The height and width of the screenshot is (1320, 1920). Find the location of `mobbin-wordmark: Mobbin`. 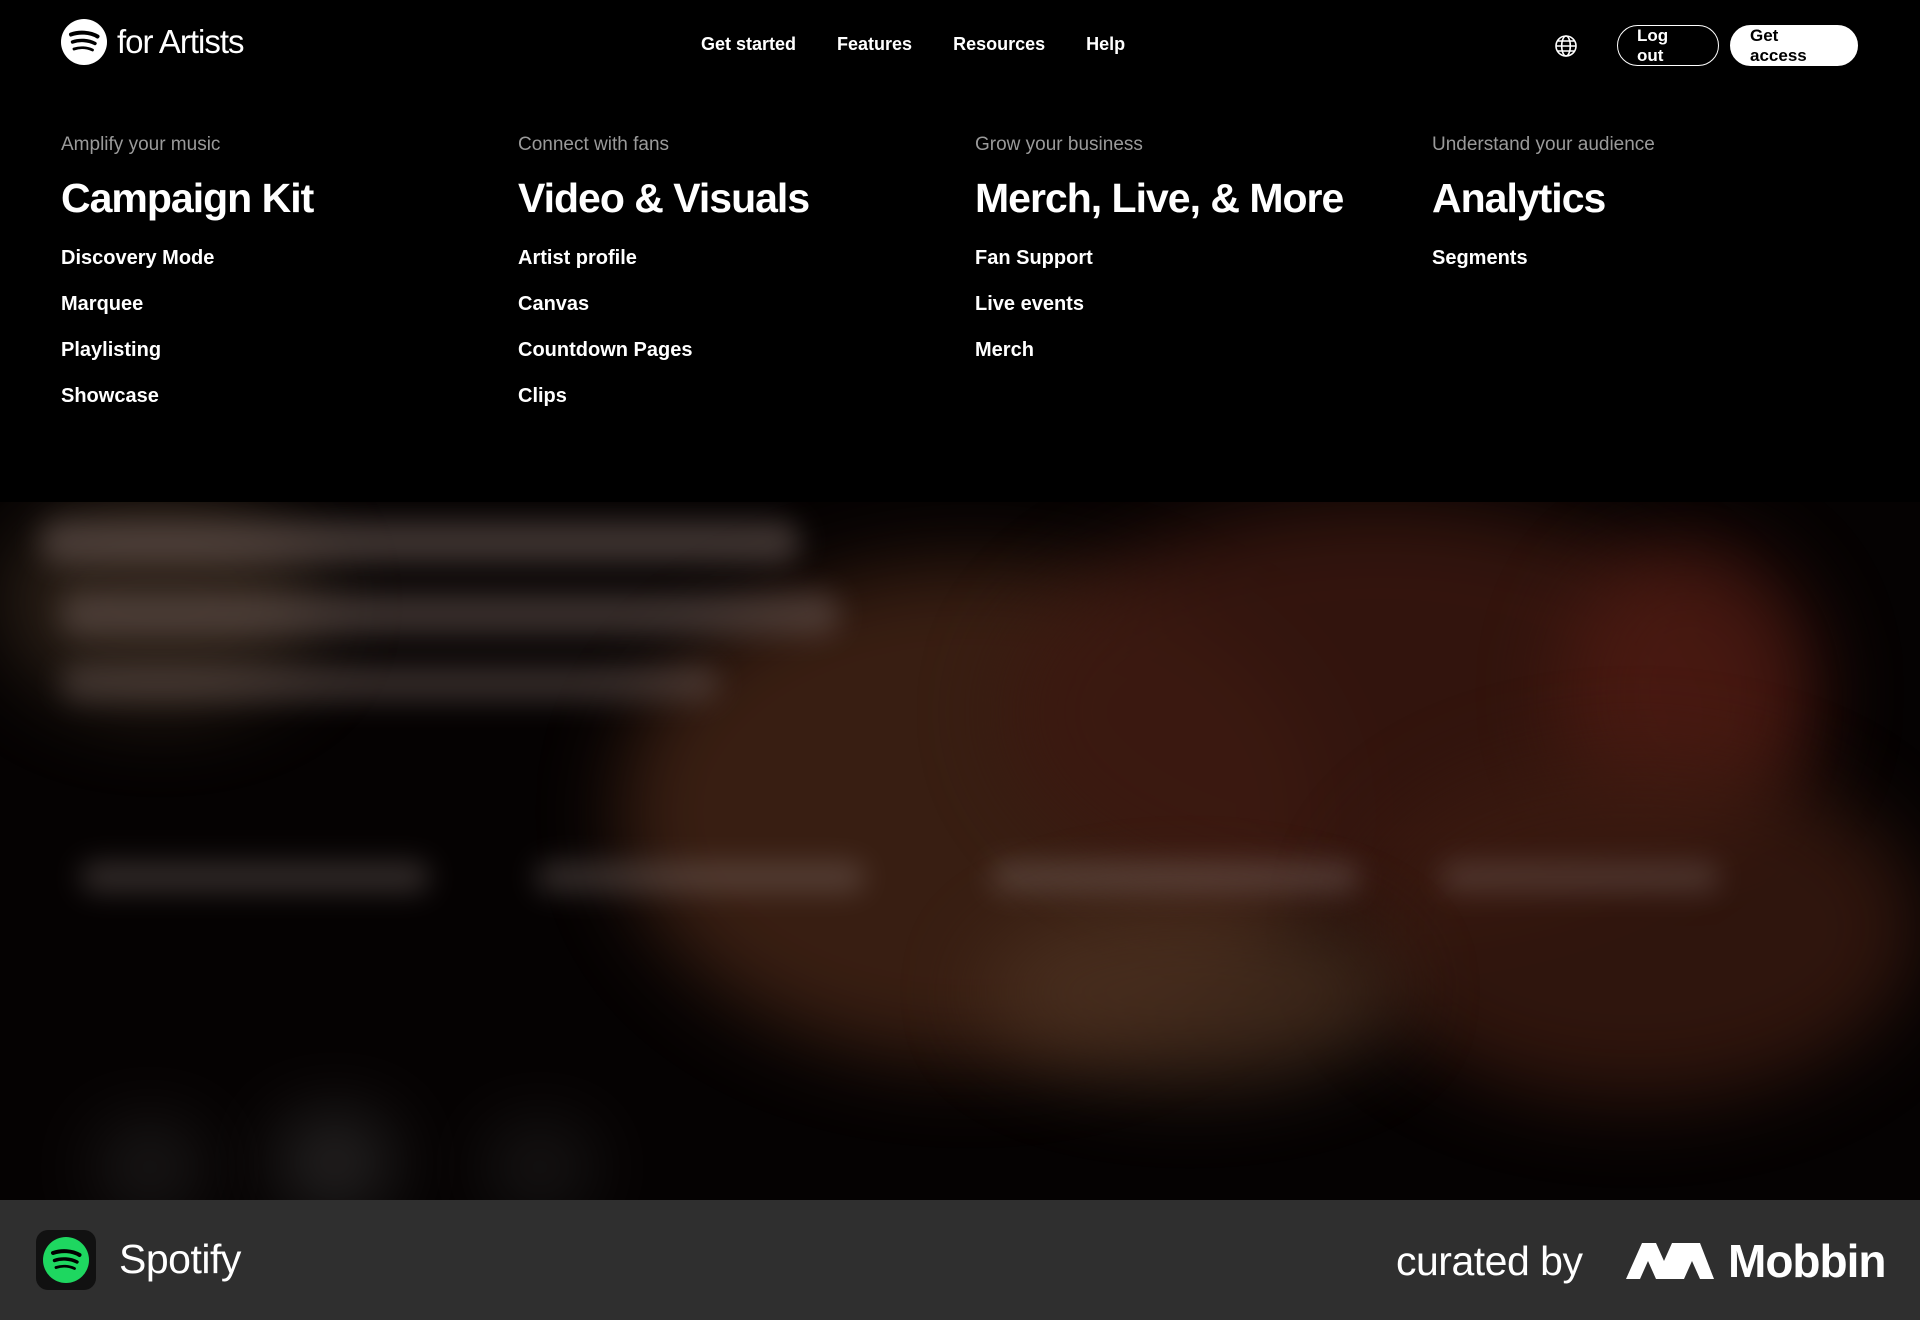

mobbin-wordmark: Mobbin is located at coordinates (1807, 1261).